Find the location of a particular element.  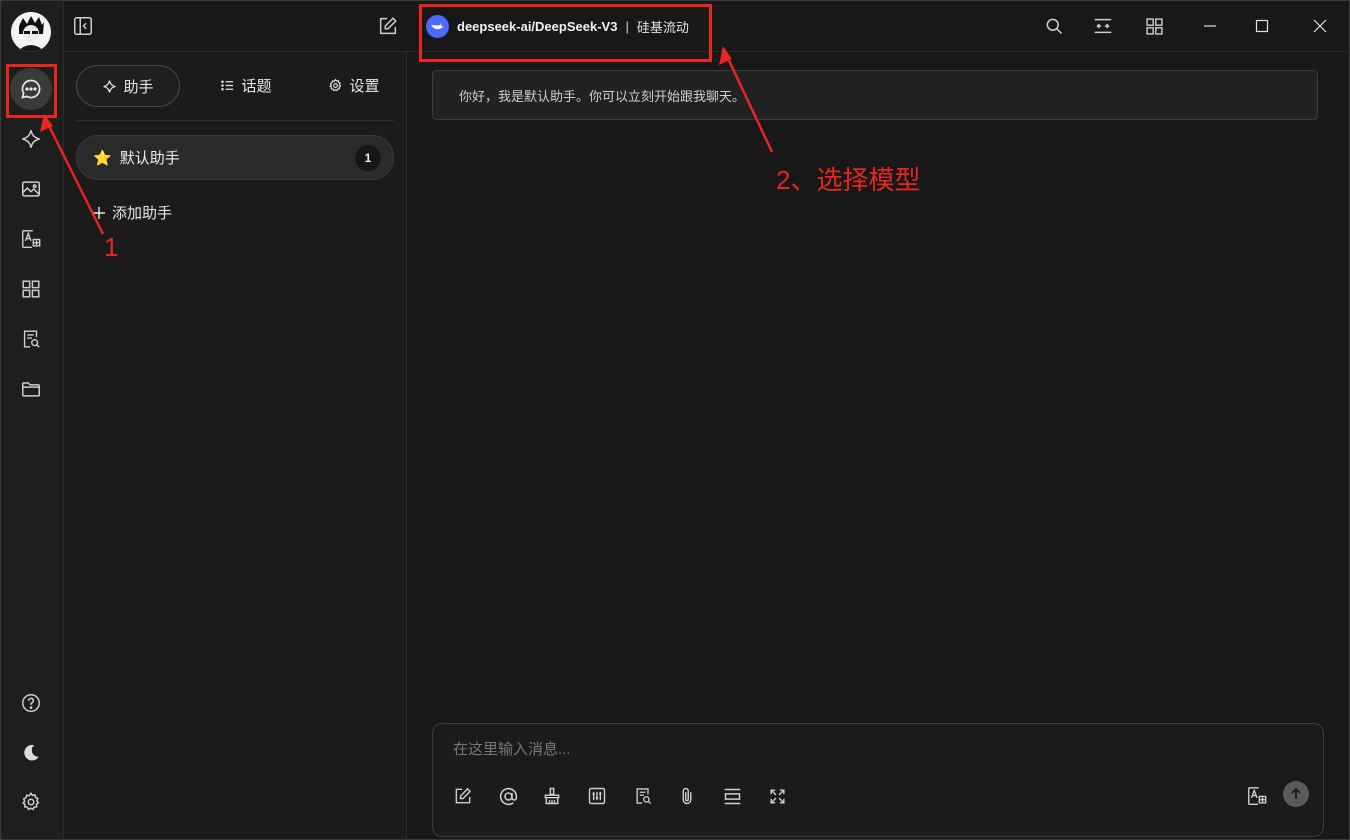

tab-settings: 设置 is located at coordinates (354, 85).